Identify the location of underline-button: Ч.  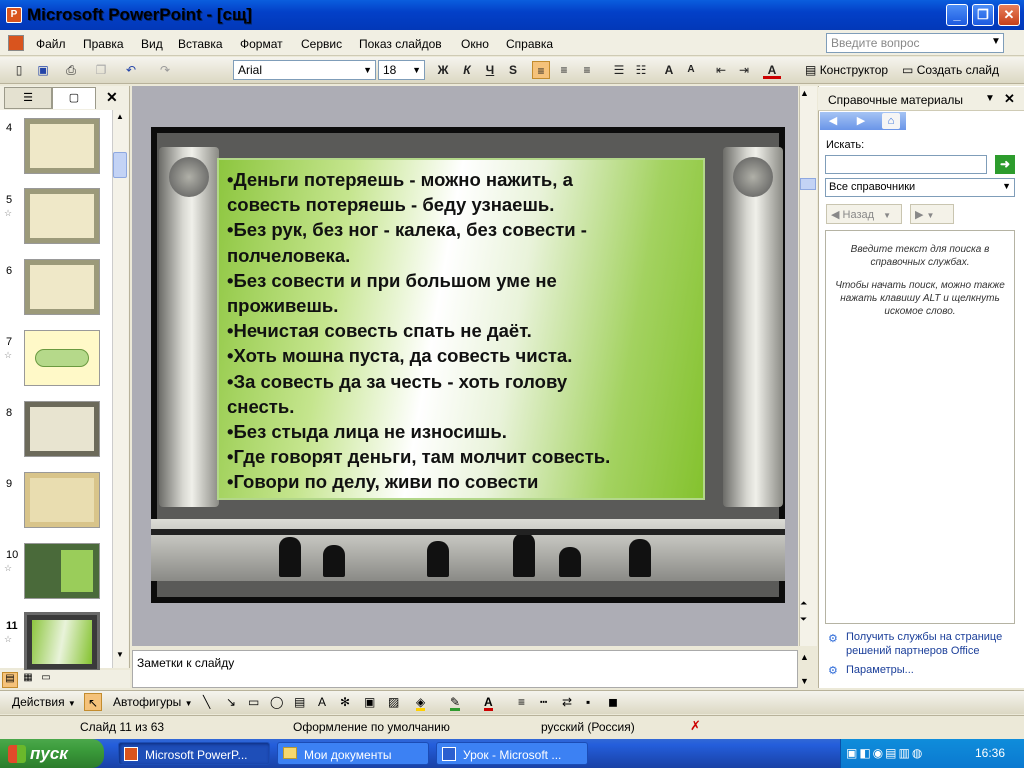
(490, 70).